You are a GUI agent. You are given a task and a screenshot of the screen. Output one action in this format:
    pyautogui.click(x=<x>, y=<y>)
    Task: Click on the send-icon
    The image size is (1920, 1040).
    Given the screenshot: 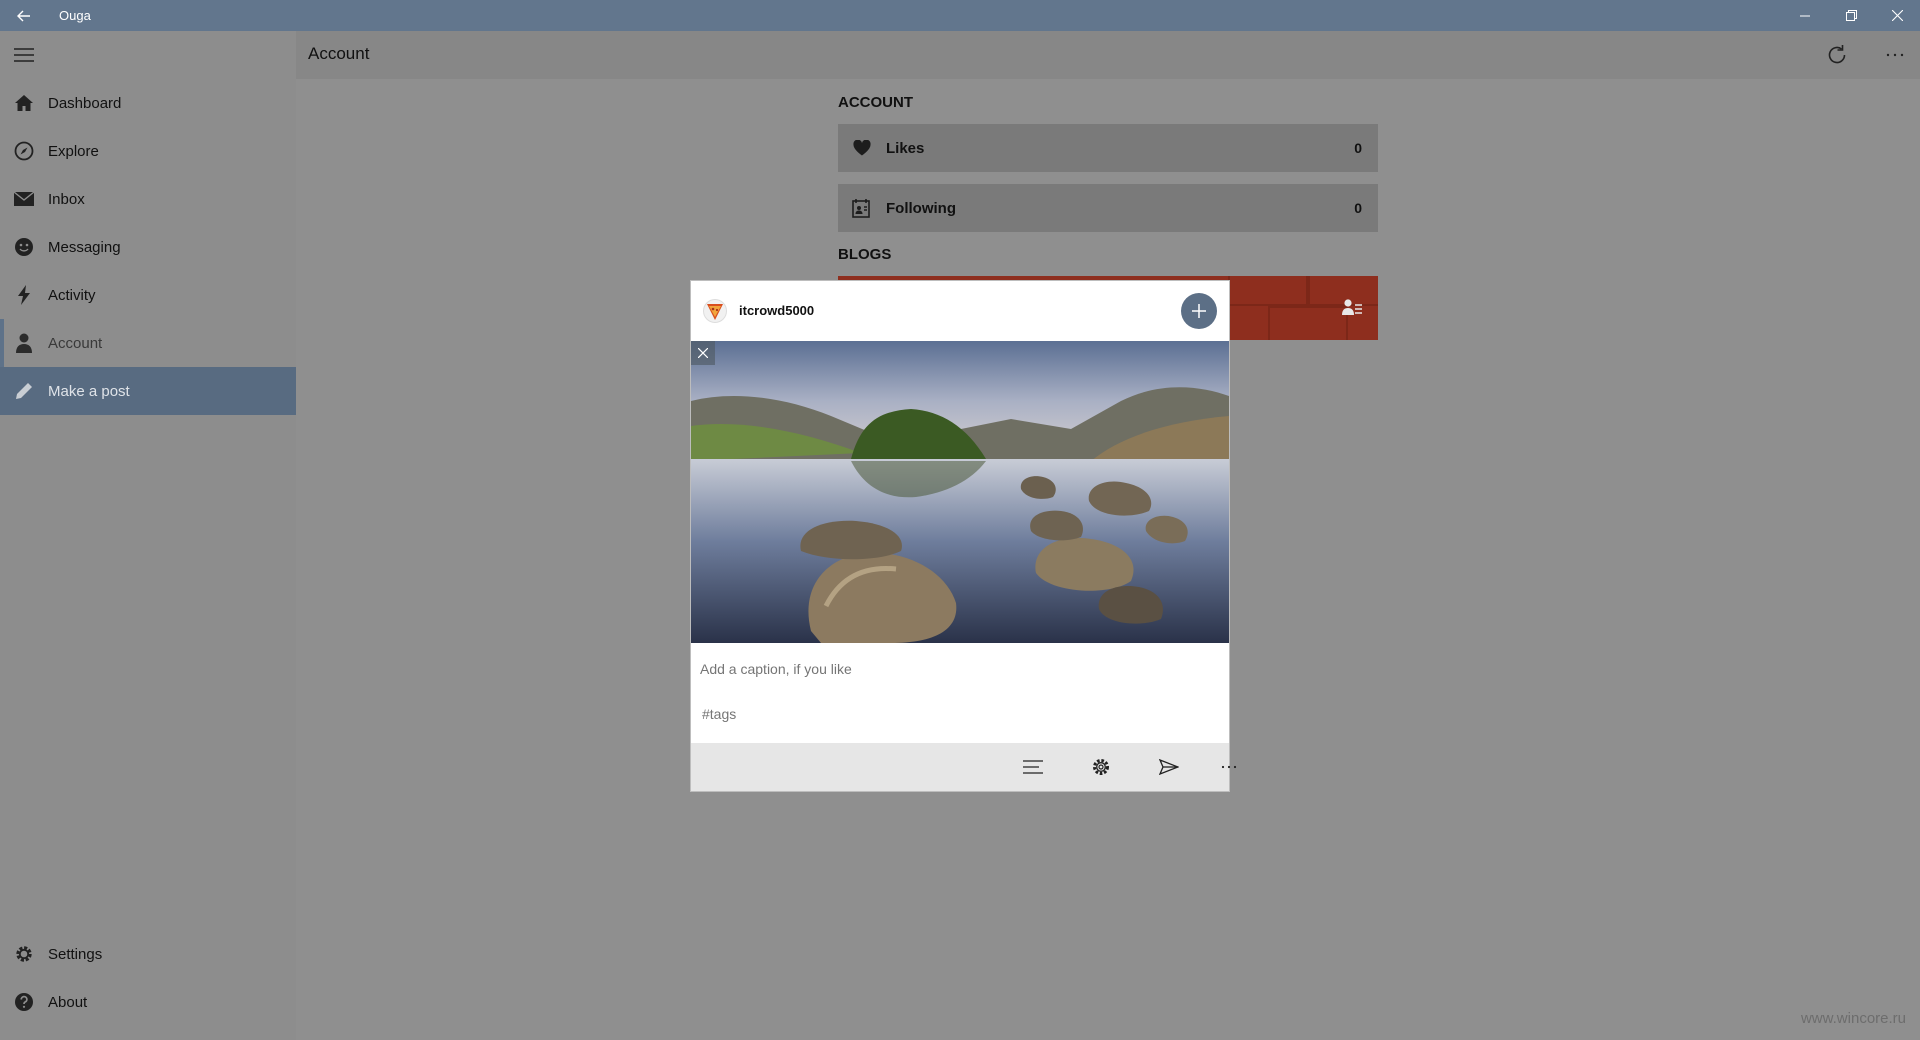 What is the action you would take?
    pyautogui.click(x=1169, y=767)
    